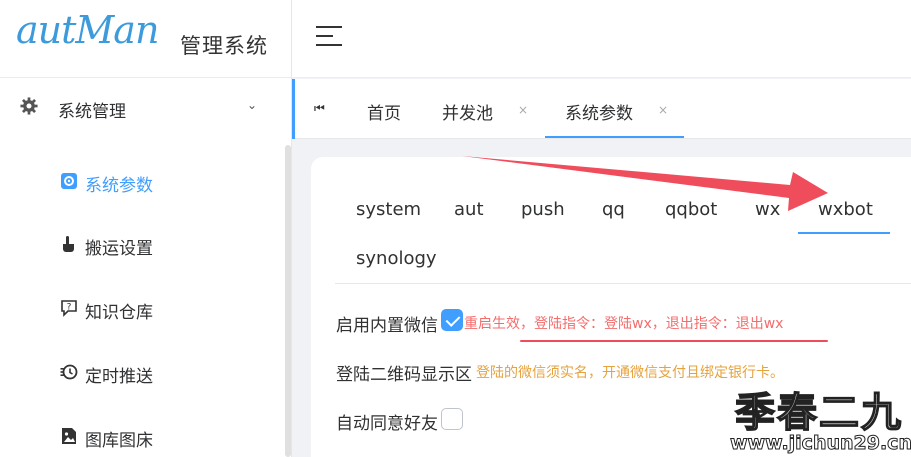  What do you see at coordinates (293, 109) in the screenshot?
I see `tabs-accent-bar` at bounding box center [293, 109].